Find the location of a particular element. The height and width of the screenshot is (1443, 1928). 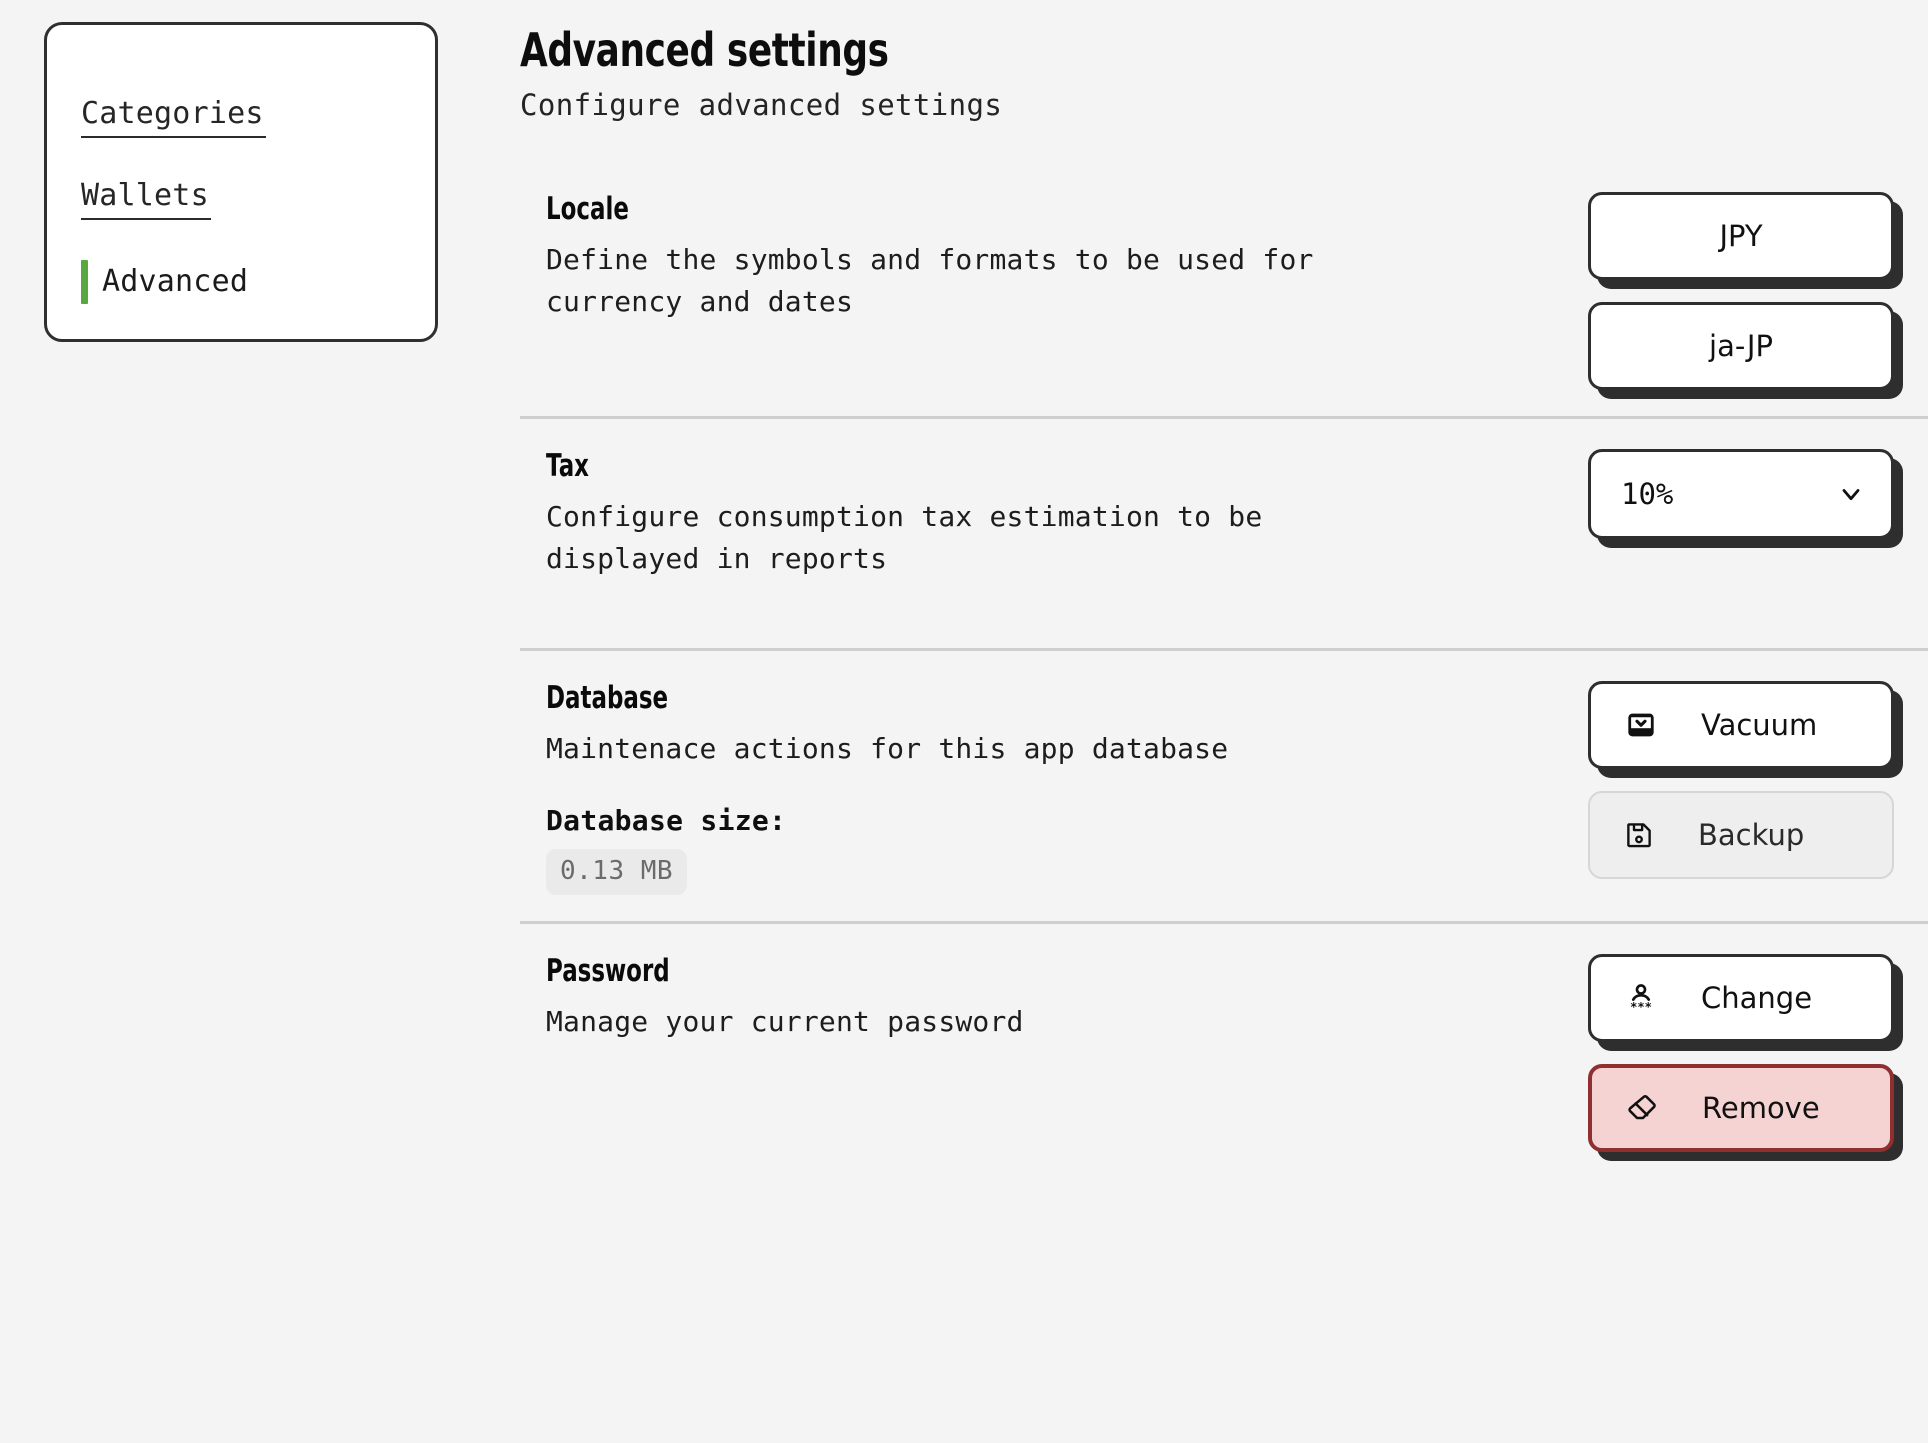

section-tax-controls: 10% is located at coordinates (1741, 492).